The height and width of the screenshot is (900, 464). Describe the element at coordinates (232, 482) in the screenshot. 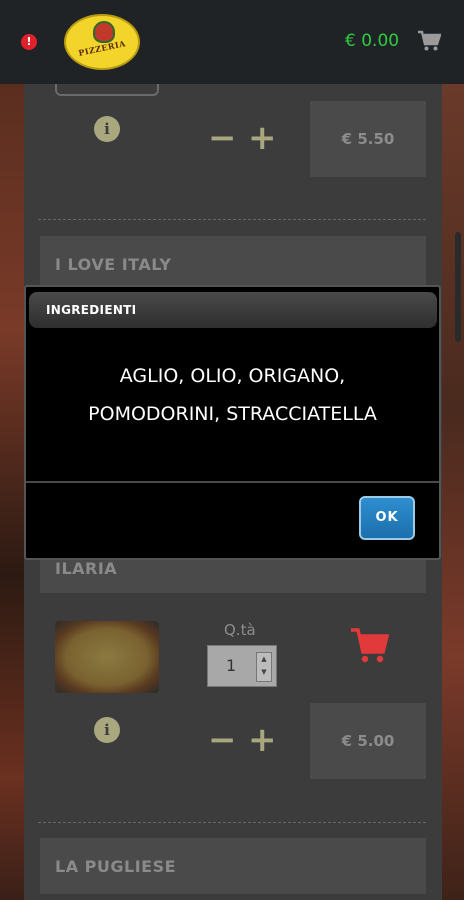

I see `dialog-divider` at that location.